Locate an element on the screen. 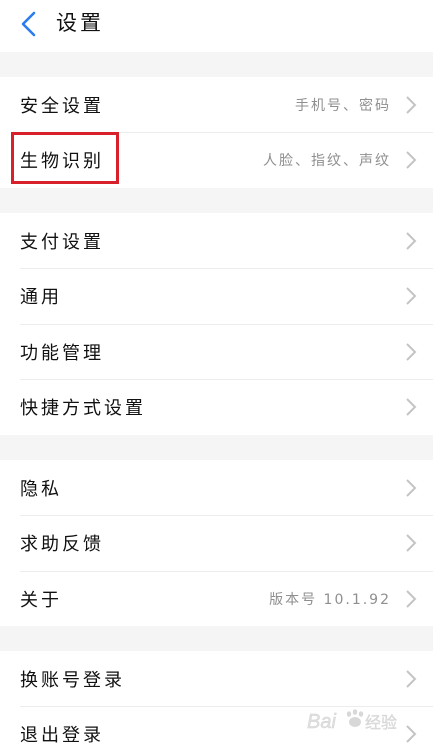  settings-item-security: 安全设置 手机号、密码 is located at coordinates (216, 105).